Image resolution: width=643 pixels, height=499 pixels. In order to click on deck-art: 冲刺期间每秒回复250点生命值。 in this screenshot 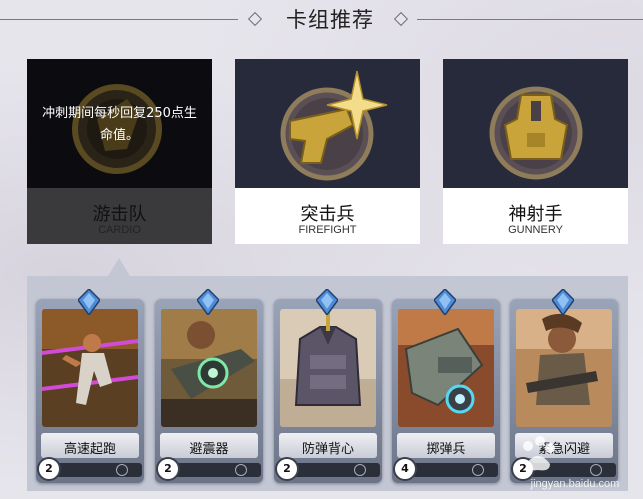, I will do `click(119, 123)`.